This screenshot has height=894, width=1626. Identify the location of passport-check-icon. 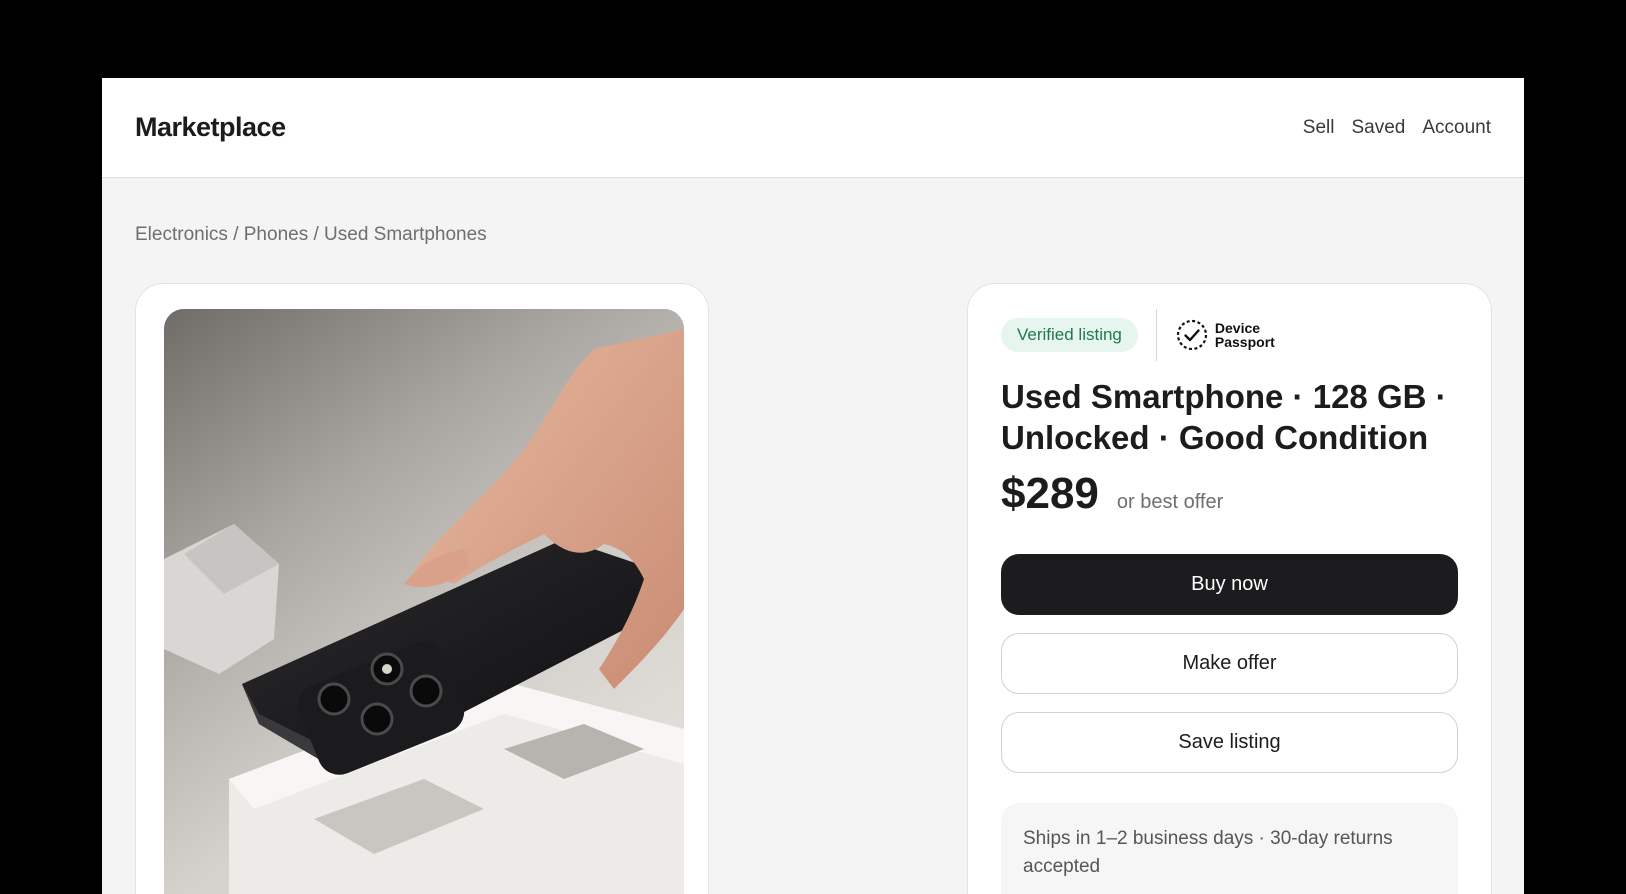
(1191, 335).